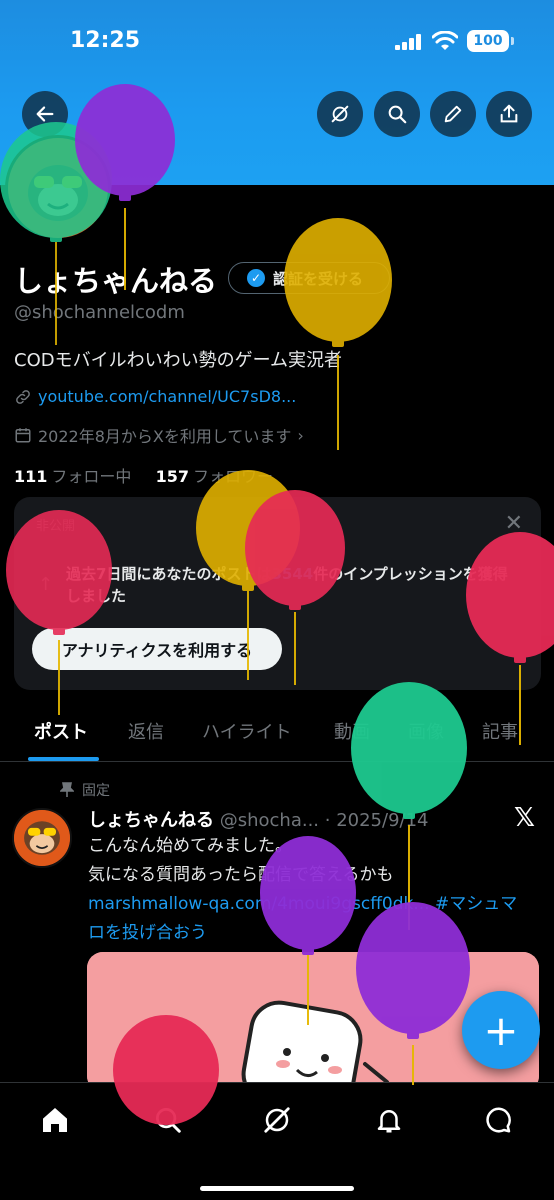 The width and height of the screenshot is (554, 1200). What do you see at coordinates (46, 584) in the screenshot?
I see `arrow-up-icon: ↑` at bounding box center [46, 584].